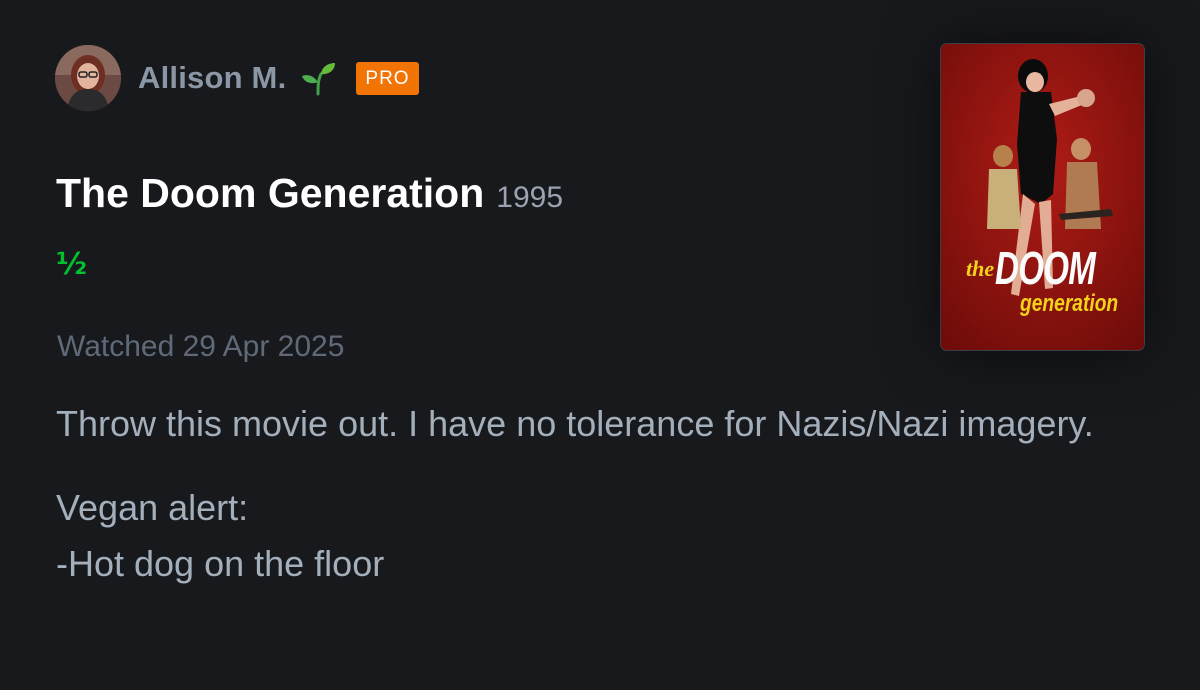 The width and height of the screenshot is (1200, 690). I want to click on avatar, so click(88, 78).